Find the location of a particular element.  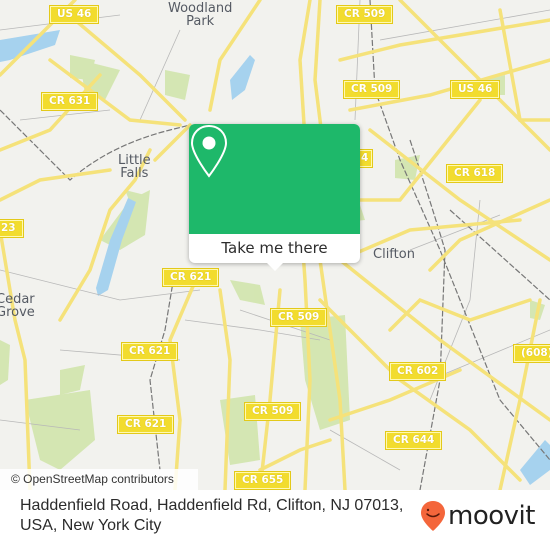

road-shield-cr-631: CR 631 is located at coordinates (69, 101).